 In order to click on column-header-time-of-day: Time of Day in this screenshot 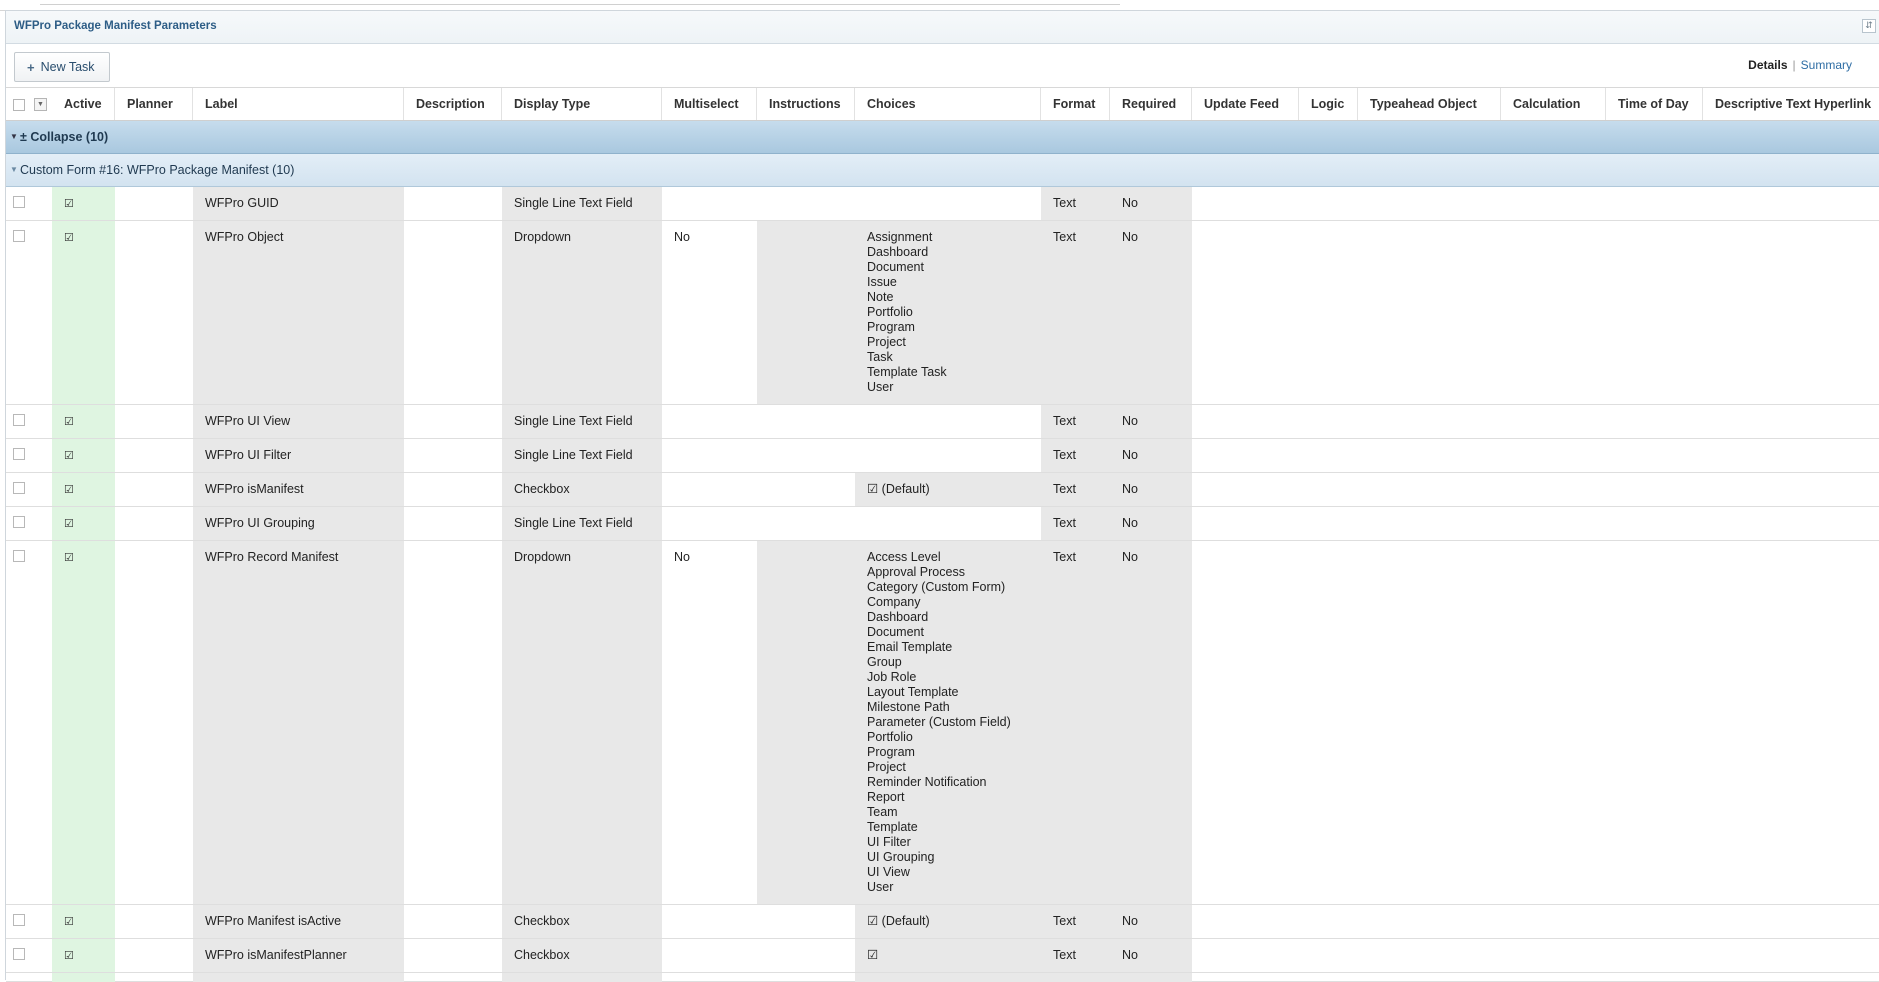, I will do `click(1654, 104)`.